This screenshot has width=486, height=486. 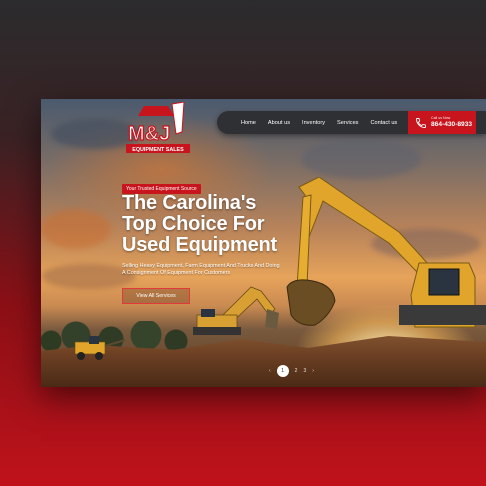 I want to click on slider-page-1: 1, so click(x=282, y=371).